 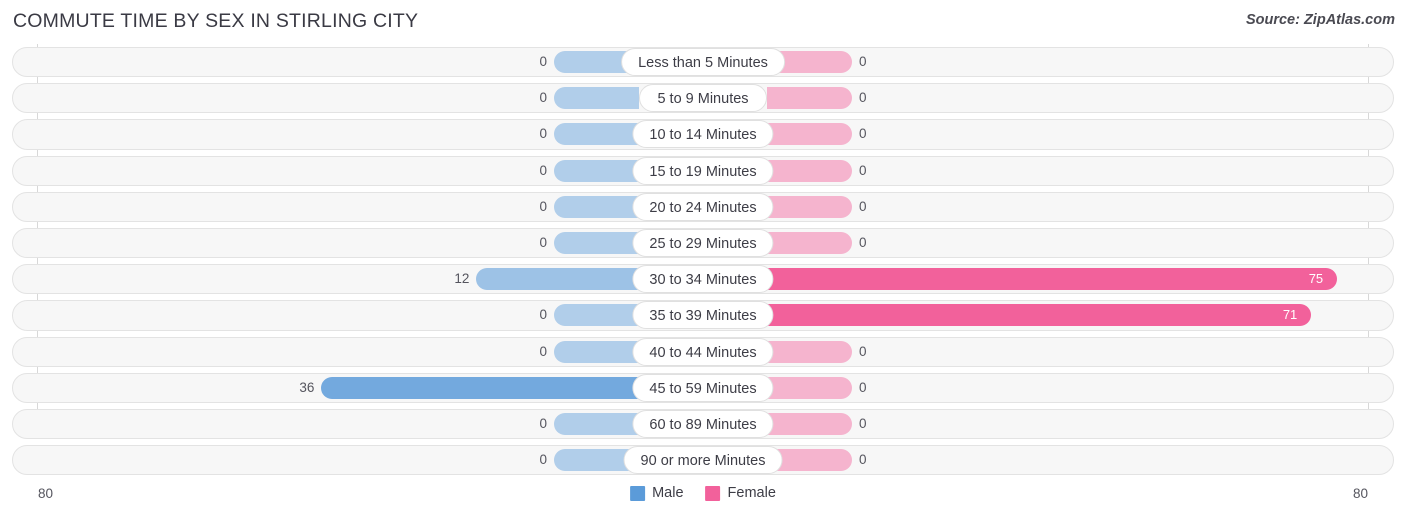 I want to click on legend-label: Male, so click(x=668, y=493).